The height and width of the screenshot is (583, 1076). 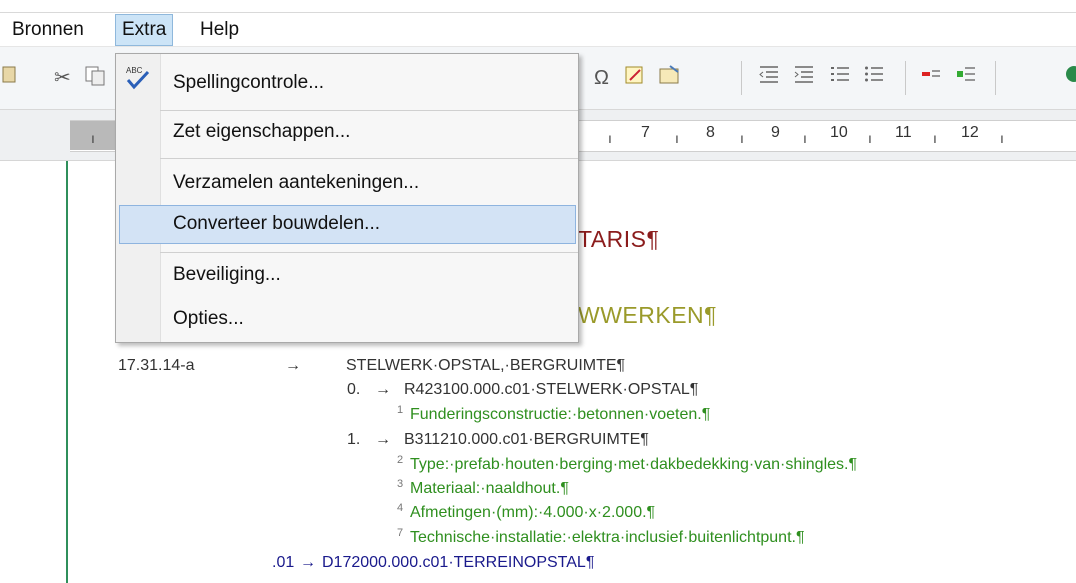 What do you see at coordinates (138, 77) in the screenshot?
I see `spellcheck-icon: ABC` at bounding box center [138, 77].